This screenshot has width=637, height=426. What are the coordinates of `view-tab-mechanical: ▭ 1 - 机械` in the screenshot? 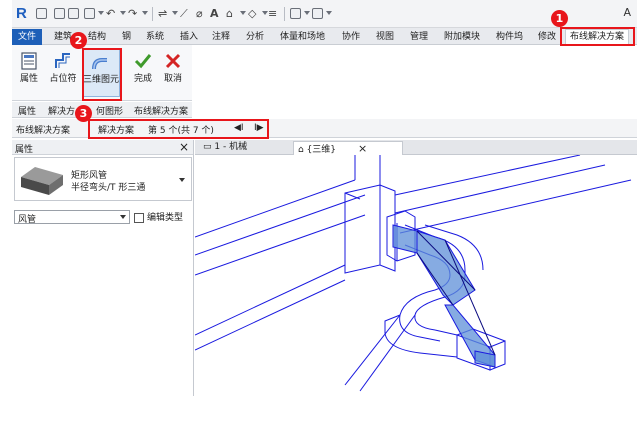 It's located at (244, 148).